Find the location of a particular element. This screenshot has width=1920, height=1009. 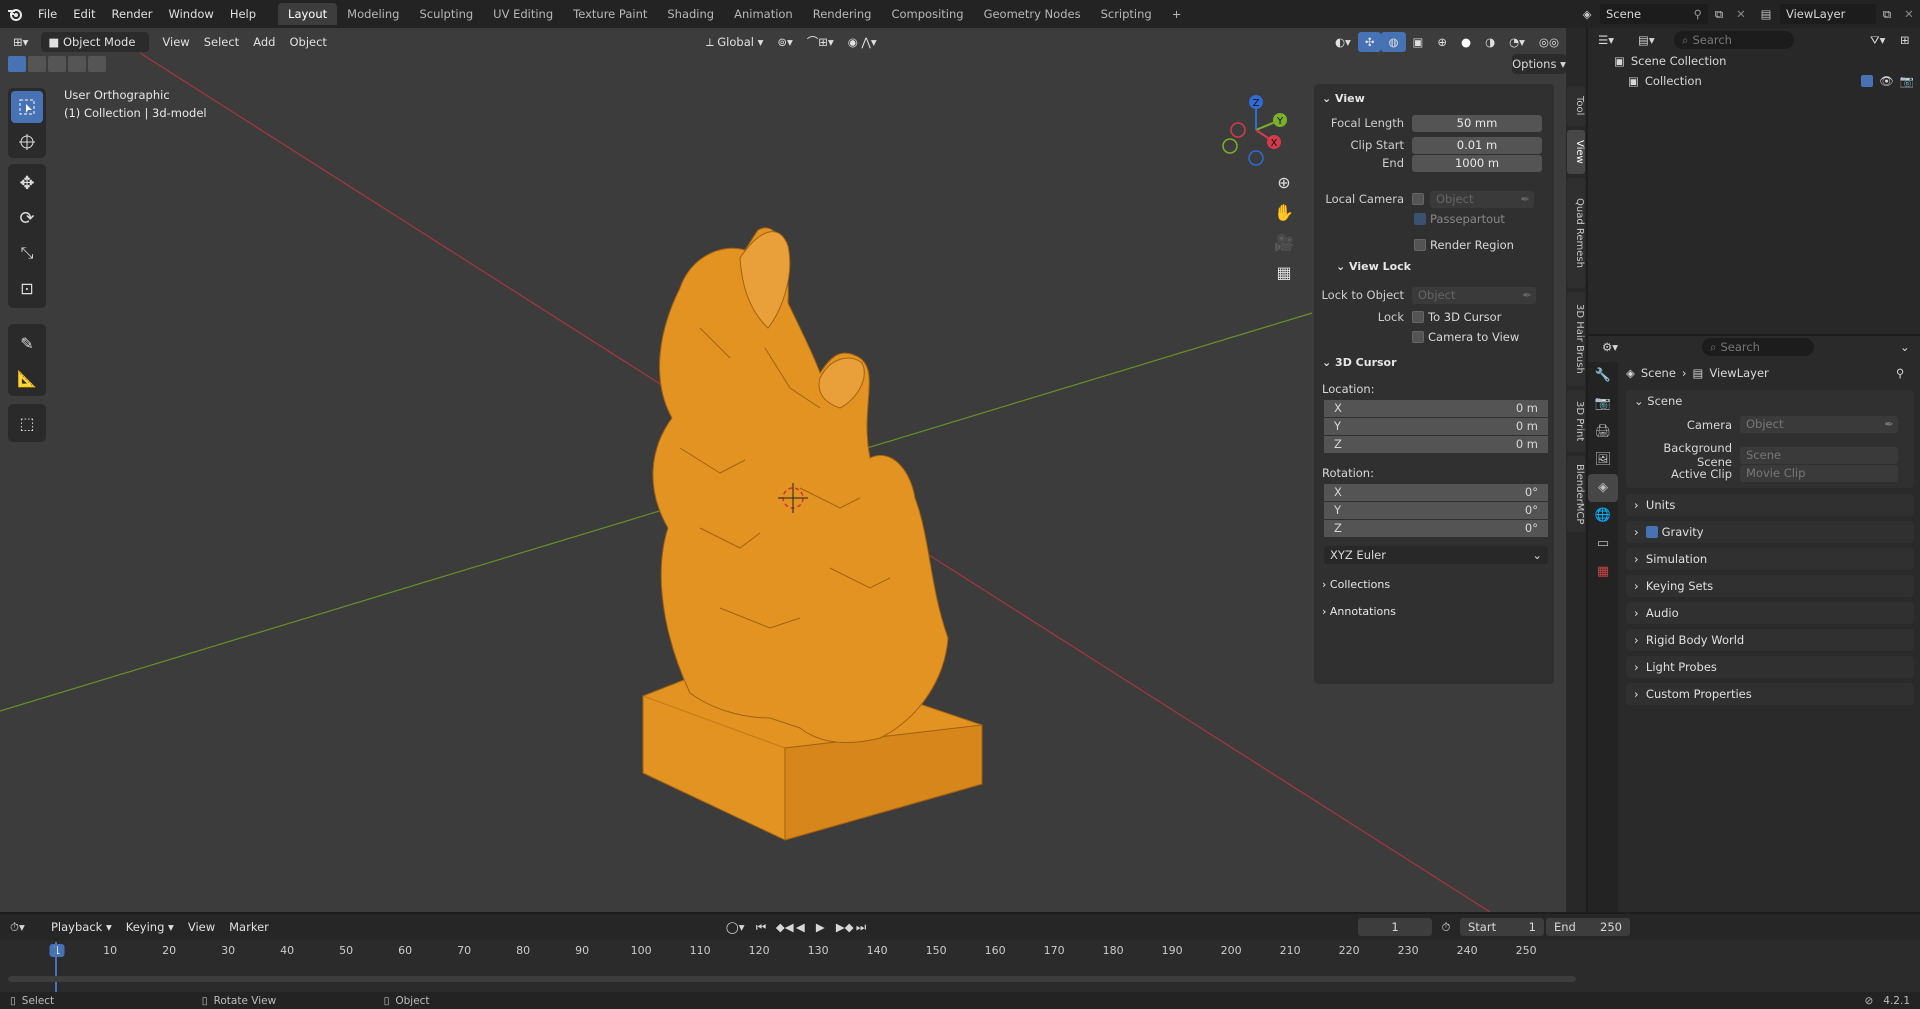

audio-panel: › Audio is located at coordinates (1770, 613).